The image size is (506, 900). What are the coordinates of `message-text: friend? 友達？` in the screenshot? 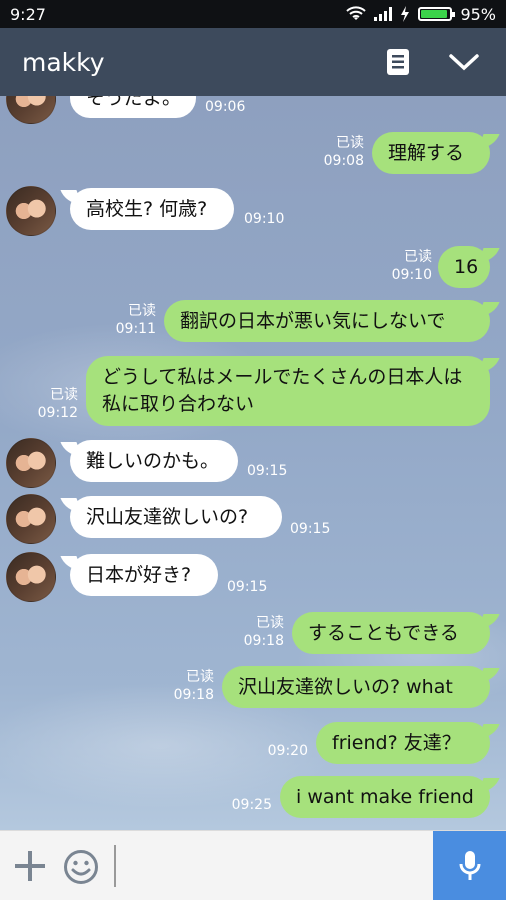 It's located at (396, 742).